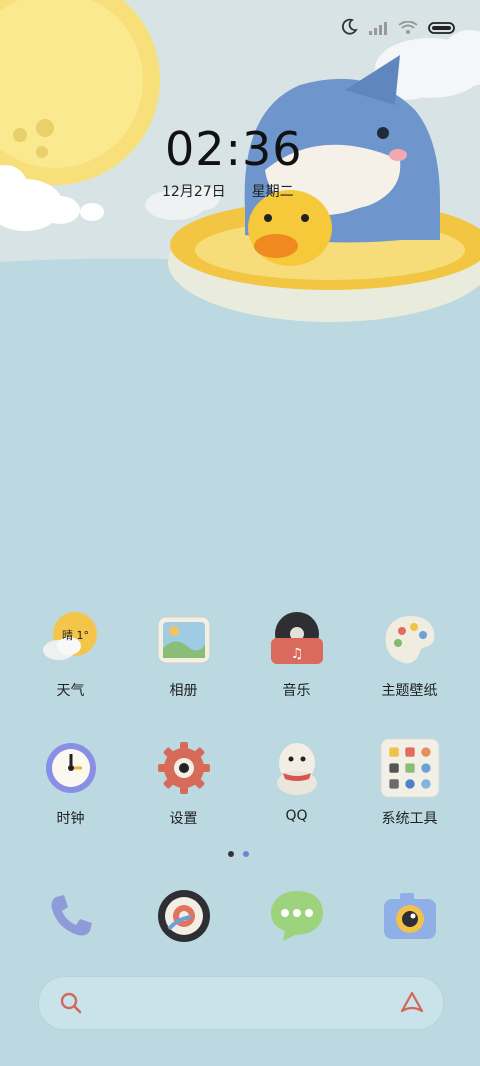 This screenshot has width=480, height=1066. What do you see at coordinates (234, 149) in the screenshot?
I see `clock-time: 02:36` at bounding box center [234, 149].